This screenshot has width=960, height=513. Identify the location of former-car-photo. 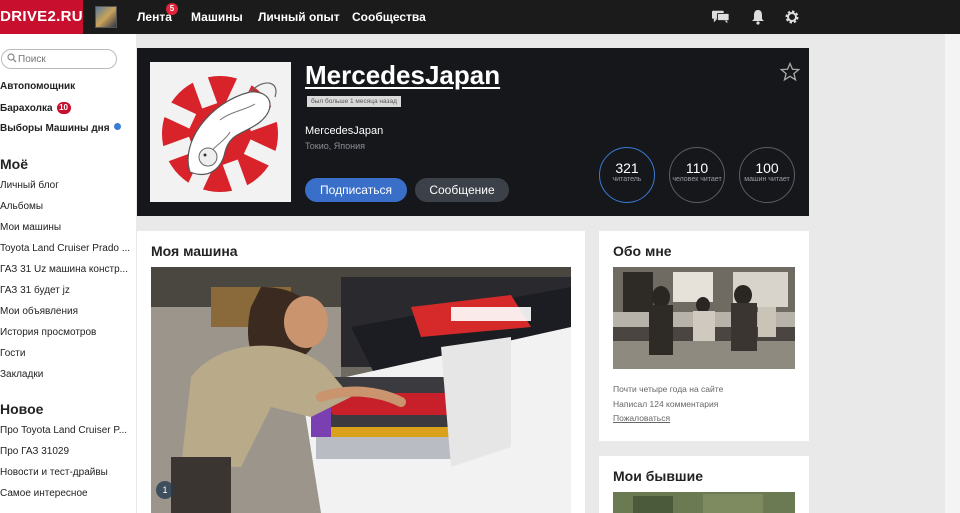
(704, 502).